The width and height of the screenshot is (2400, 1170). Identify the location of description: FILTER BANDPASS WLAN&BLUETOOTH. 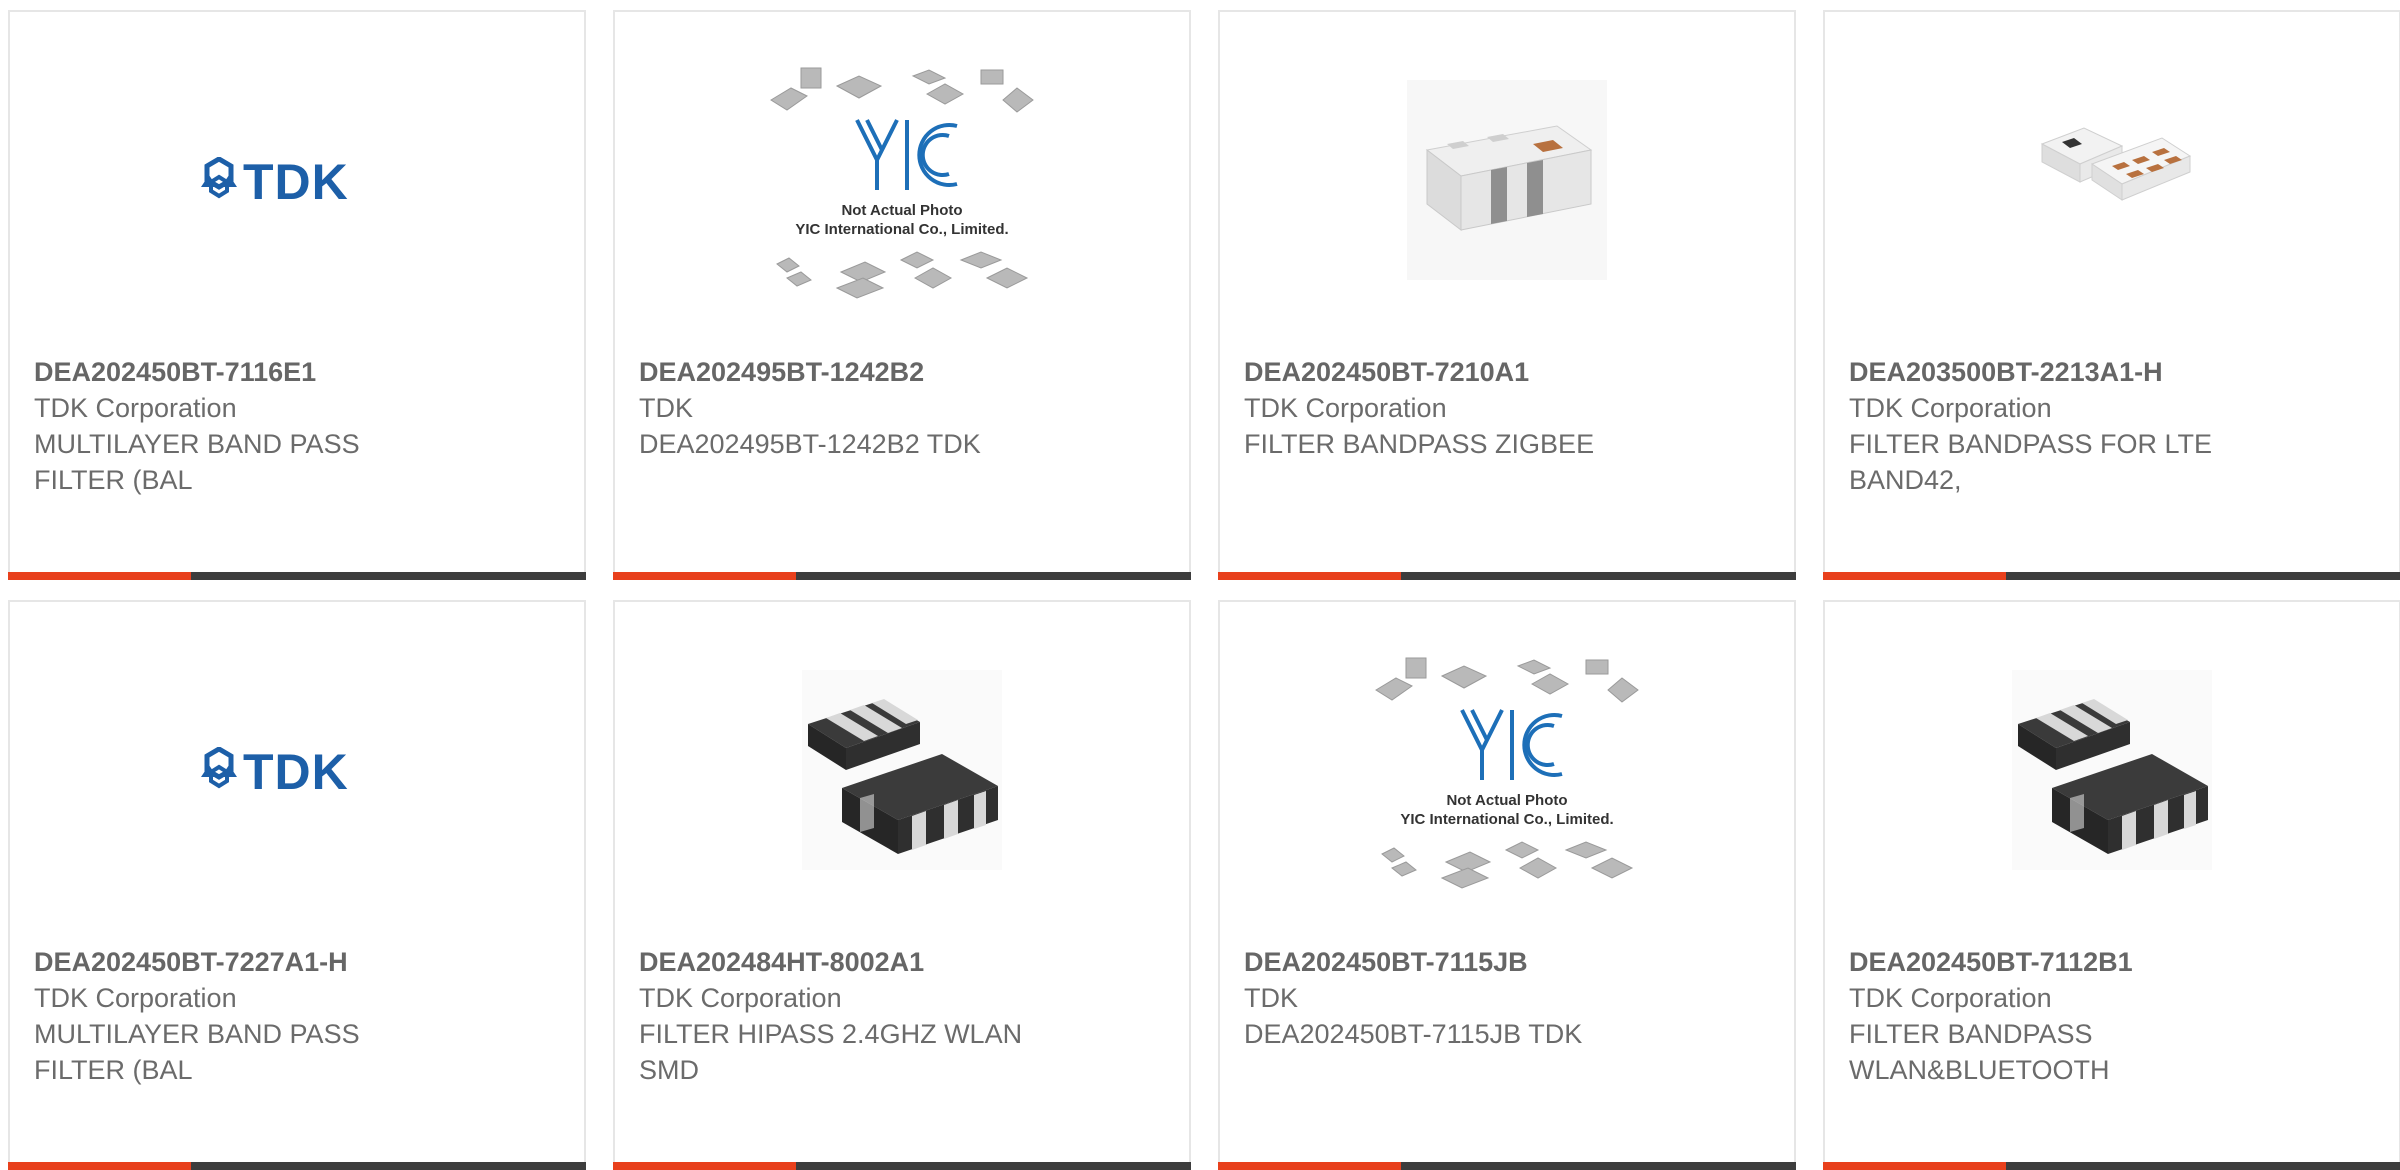
(1979, 1052).